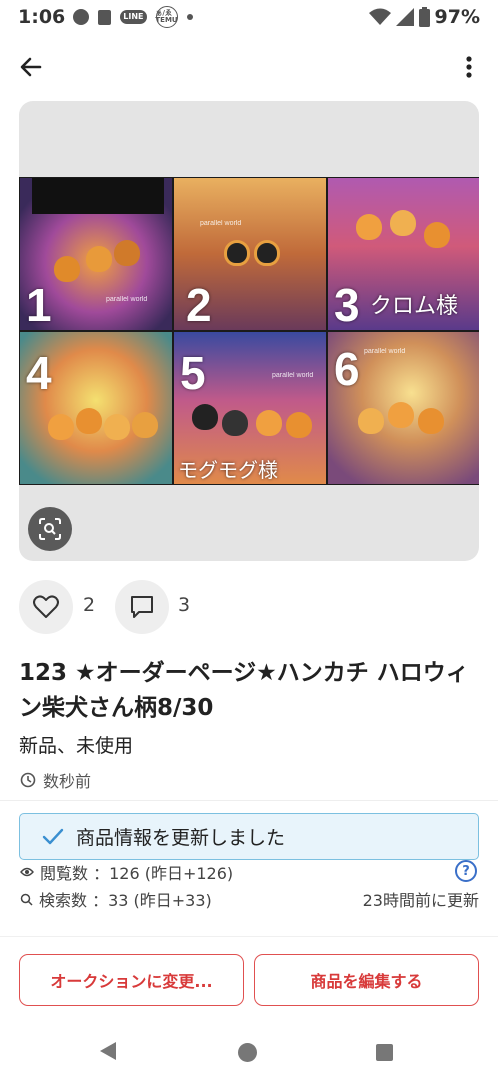 The width and height of the screenshot is (498, 1080). I want to click on product-condition: 新品、未使用, so click(76, 746).